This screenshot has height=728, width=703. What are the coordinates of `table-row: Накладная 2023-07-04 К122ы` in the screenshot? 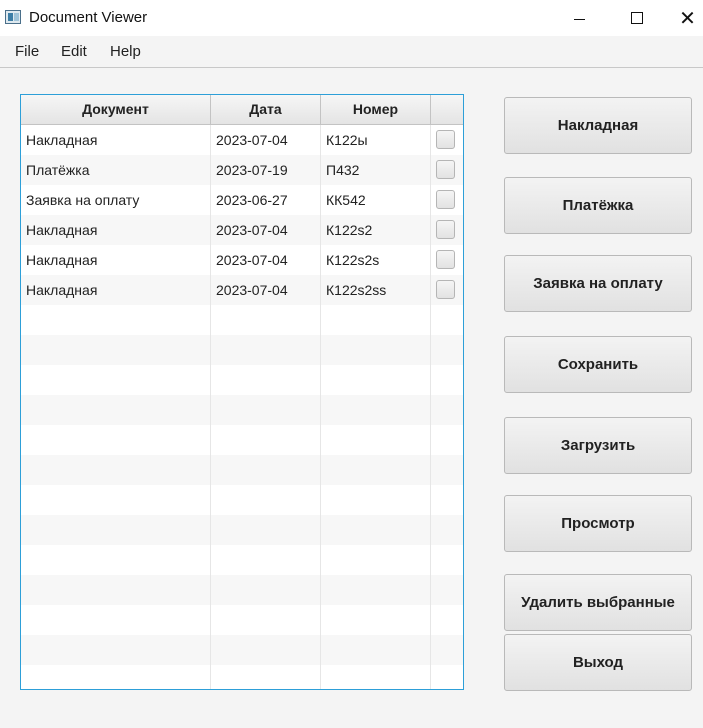 It's located at (242, 140).